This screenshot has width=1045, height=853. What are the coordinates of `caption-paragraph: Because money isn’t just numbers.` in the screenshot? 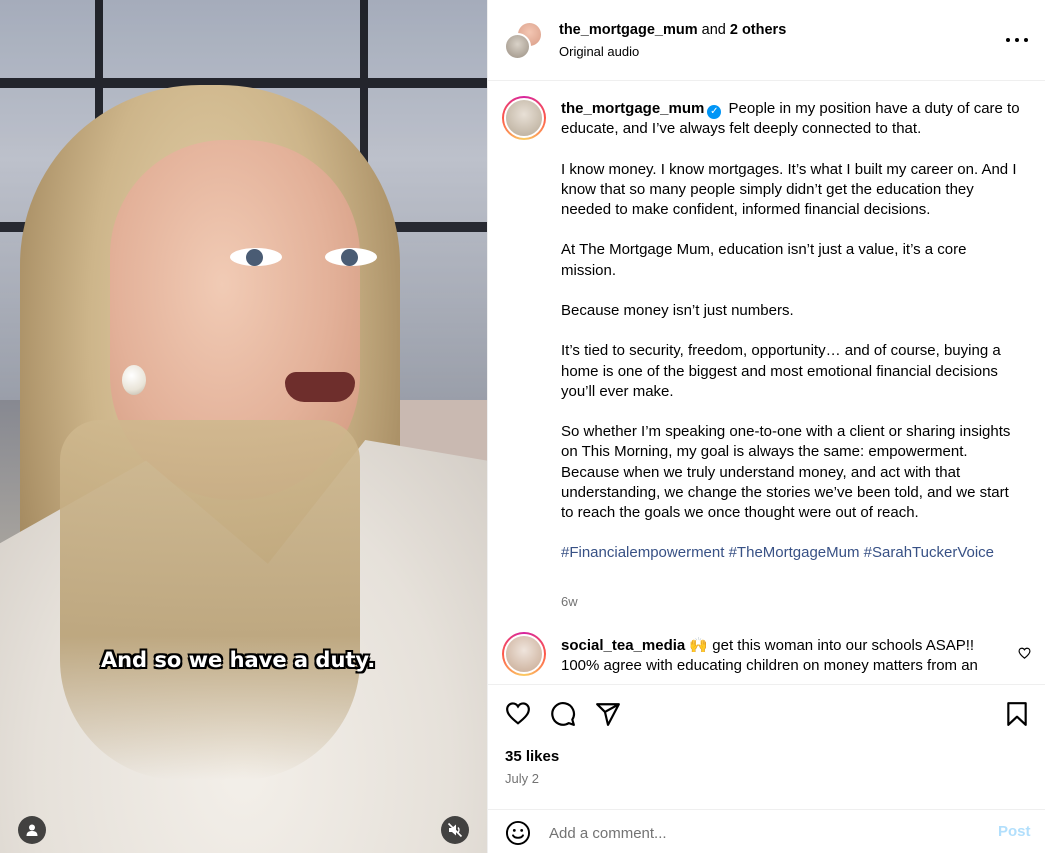 It's located at (677, 310).